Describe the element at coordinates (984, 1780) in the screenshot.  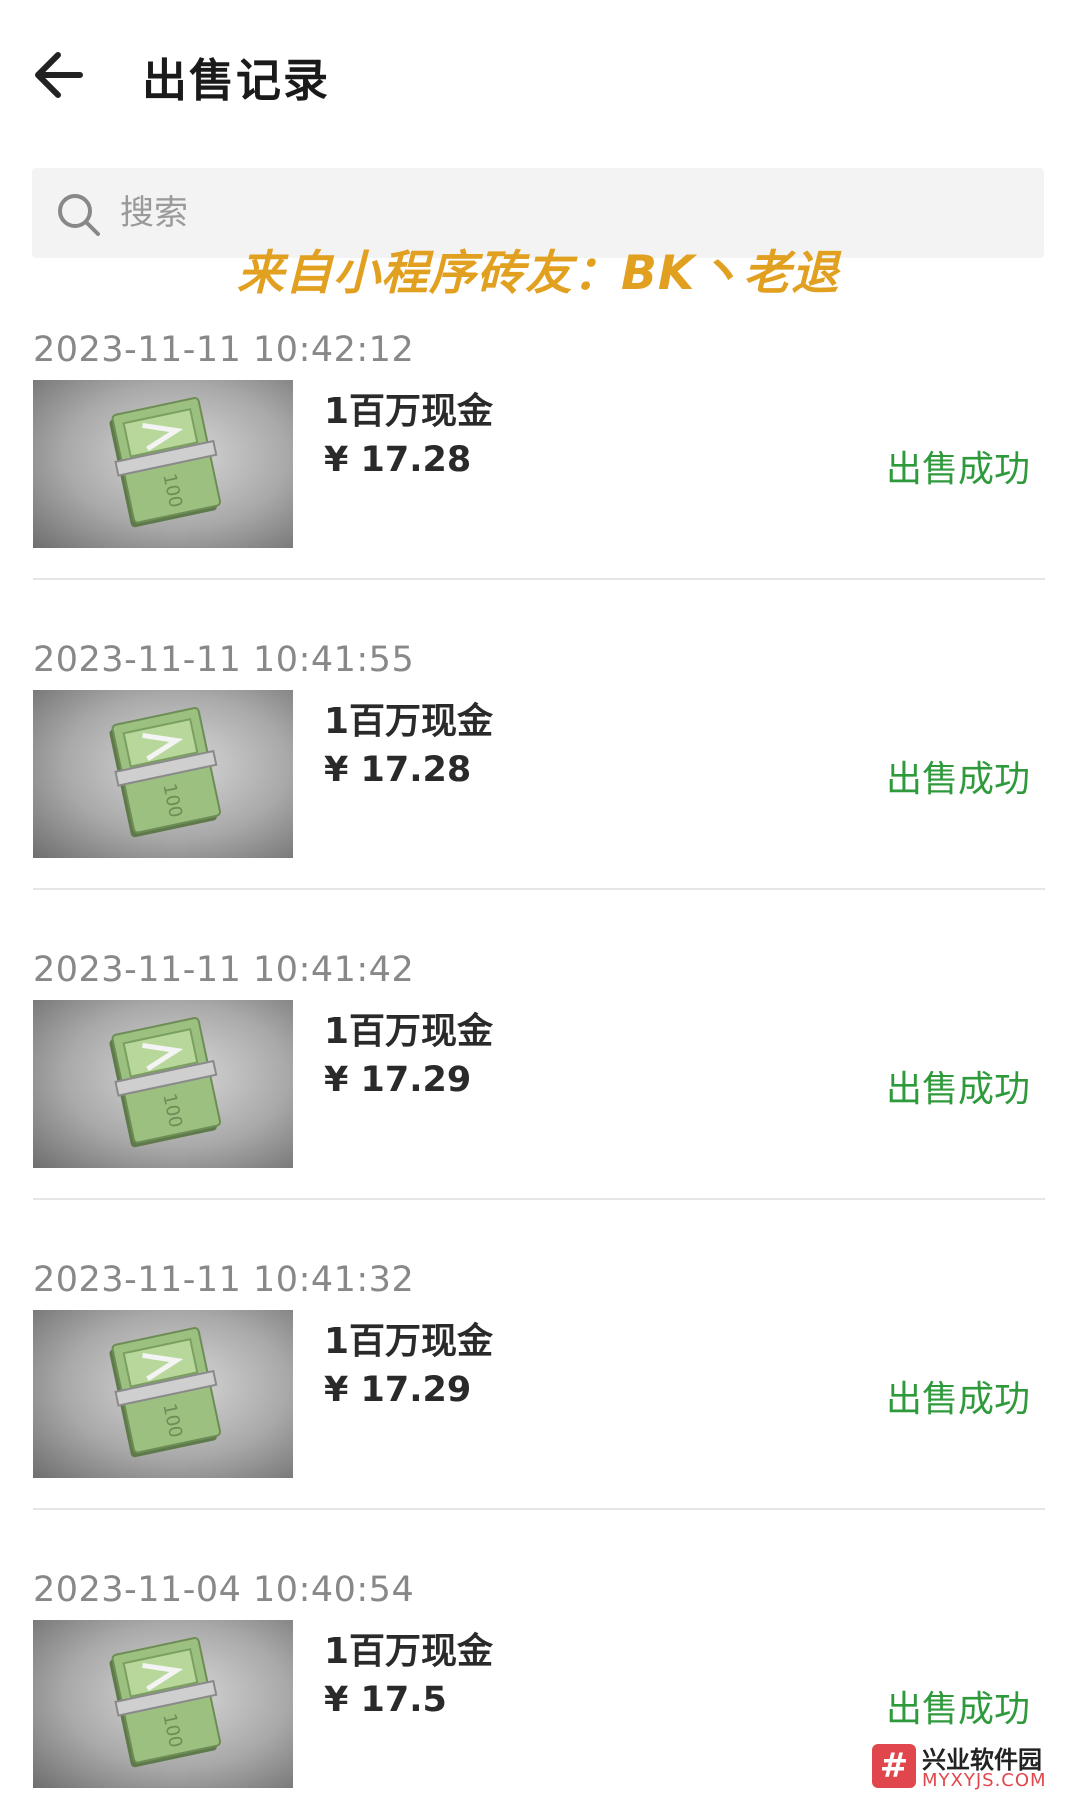
I see `logo-url: MYXYJS.COM` at that location.